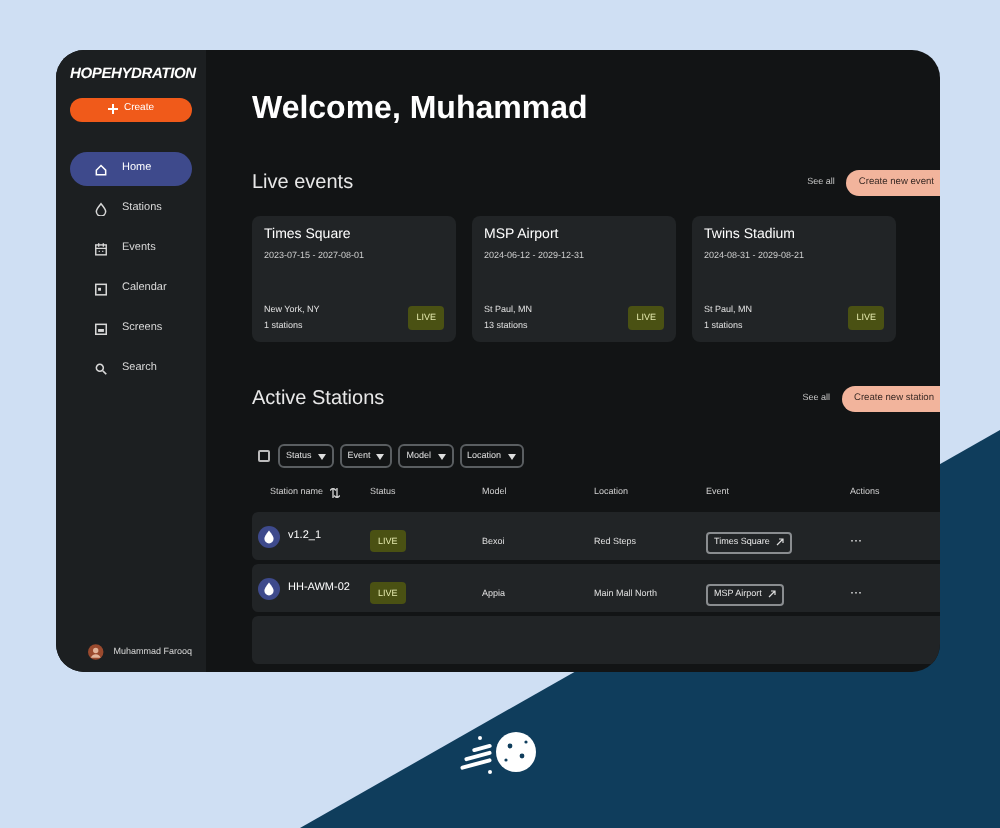  Describe the element at coordinates (303, 184) in the screenshot. I see `section-title: Live events` at that location.